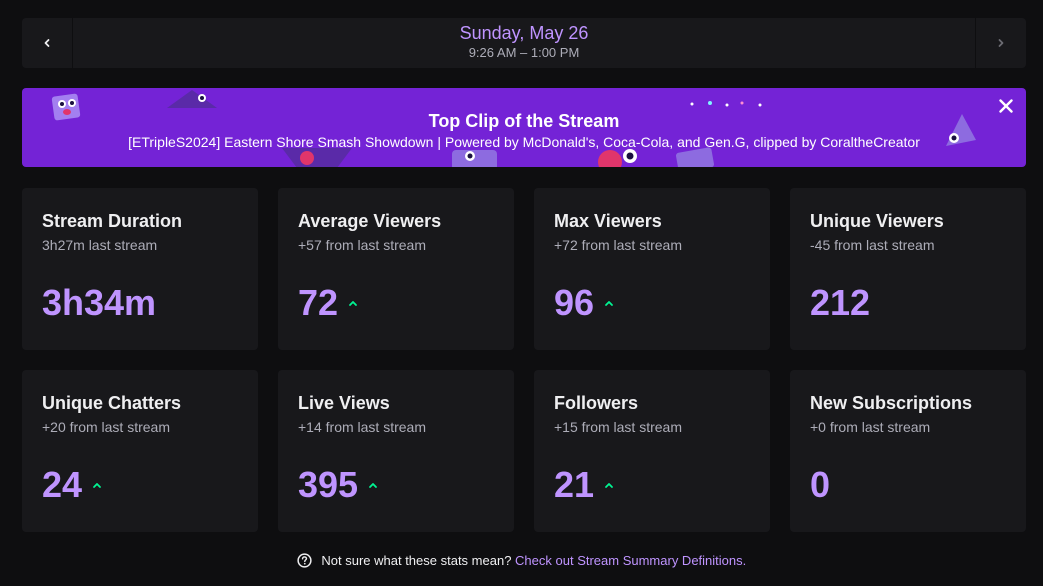 This screenshot has height=586, width=1043. Describe the element at coordinates (362, 427) in the screenshot. I see `stat-delta: +14 from last stream` at that location.